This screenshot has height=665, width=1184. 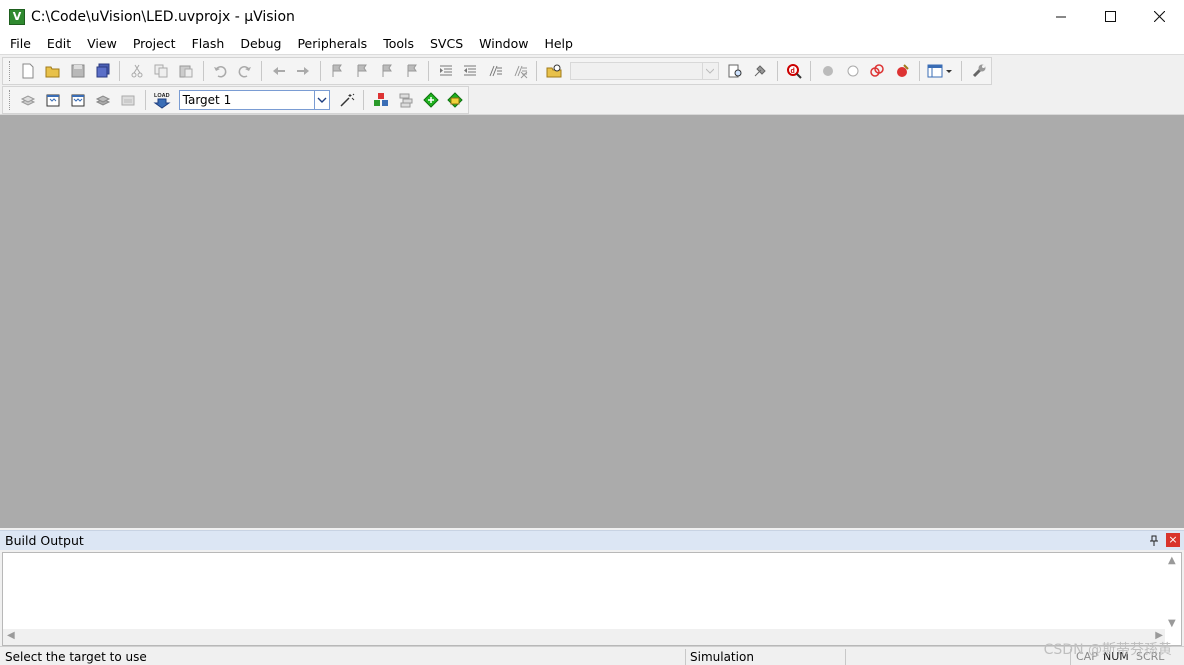 I want to click on rte-diamond-icon, so click(x=430, y=100).